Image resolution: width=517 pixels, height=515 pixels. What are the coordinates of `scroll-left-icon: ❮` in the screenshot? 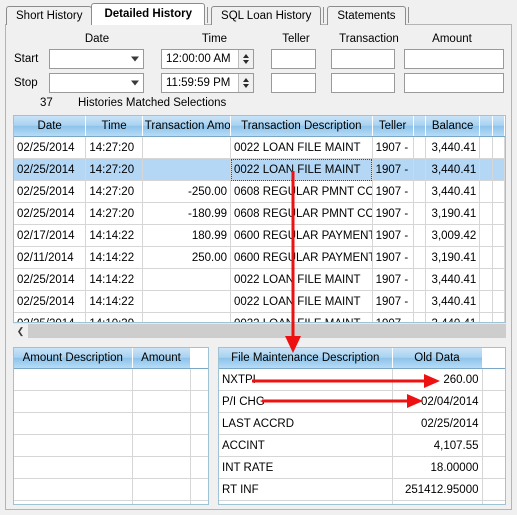 It's located at (20, 331).